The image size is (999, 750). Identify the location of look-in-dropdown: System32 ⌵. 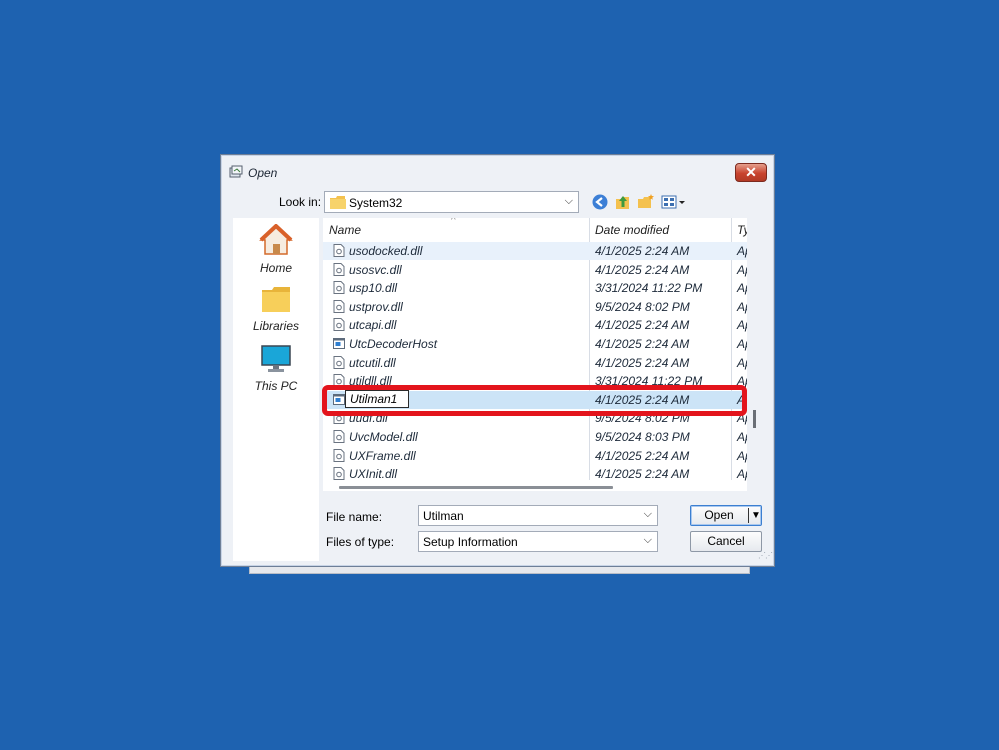
(451, 202).